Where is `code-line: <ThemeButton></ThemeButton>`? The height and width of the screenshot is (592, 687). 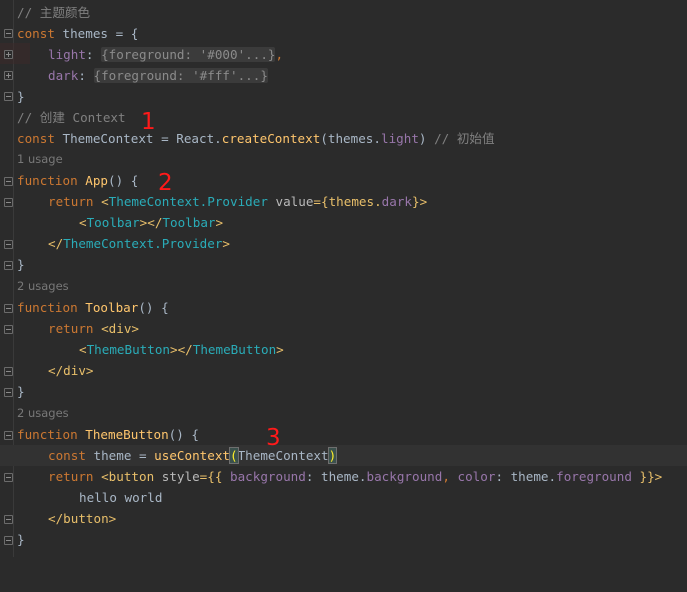
code-line: <ThemeButton></ThemeButton> is located at coordinates (343, 349).